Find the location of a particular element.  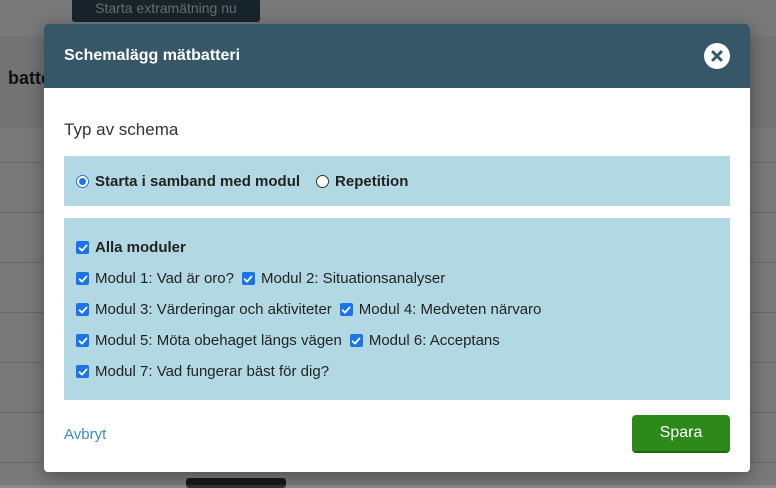

checkbox-module-2: Modul 2: Situationsanalyser is located at coordinates (343, 278).